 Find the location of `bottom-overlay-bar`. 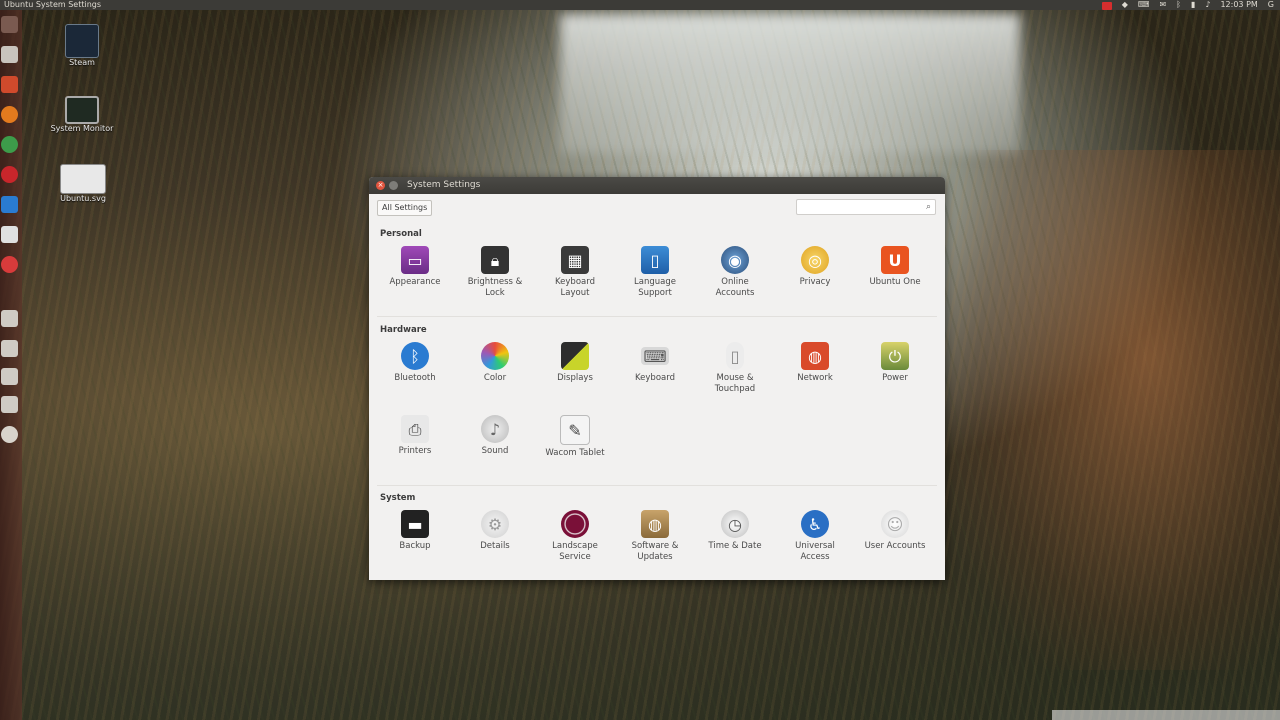

bottom-overlay-bar is located at coordinates (1166, 715).